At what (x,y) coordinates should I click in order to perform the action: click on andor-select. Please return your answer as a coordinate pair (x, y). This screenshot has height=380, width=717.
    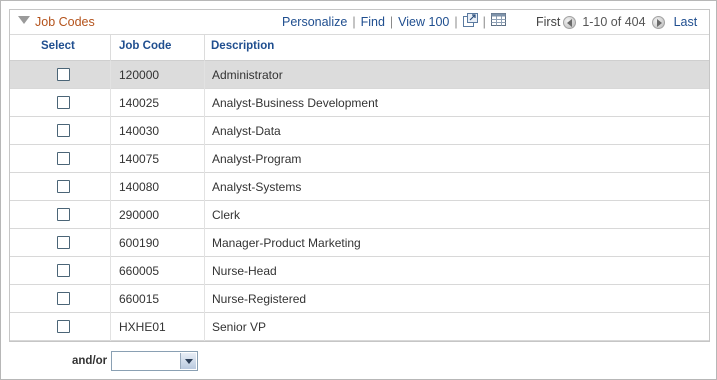
    Looking at the image, I should click on (154, 361).